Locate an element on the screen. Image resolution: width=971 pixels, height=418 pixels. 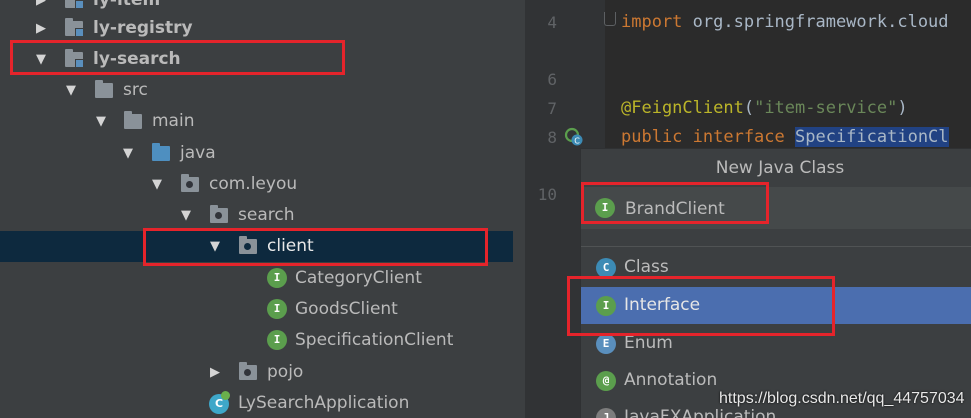
highlight-box-class-name is located at coordinates (675, 203).